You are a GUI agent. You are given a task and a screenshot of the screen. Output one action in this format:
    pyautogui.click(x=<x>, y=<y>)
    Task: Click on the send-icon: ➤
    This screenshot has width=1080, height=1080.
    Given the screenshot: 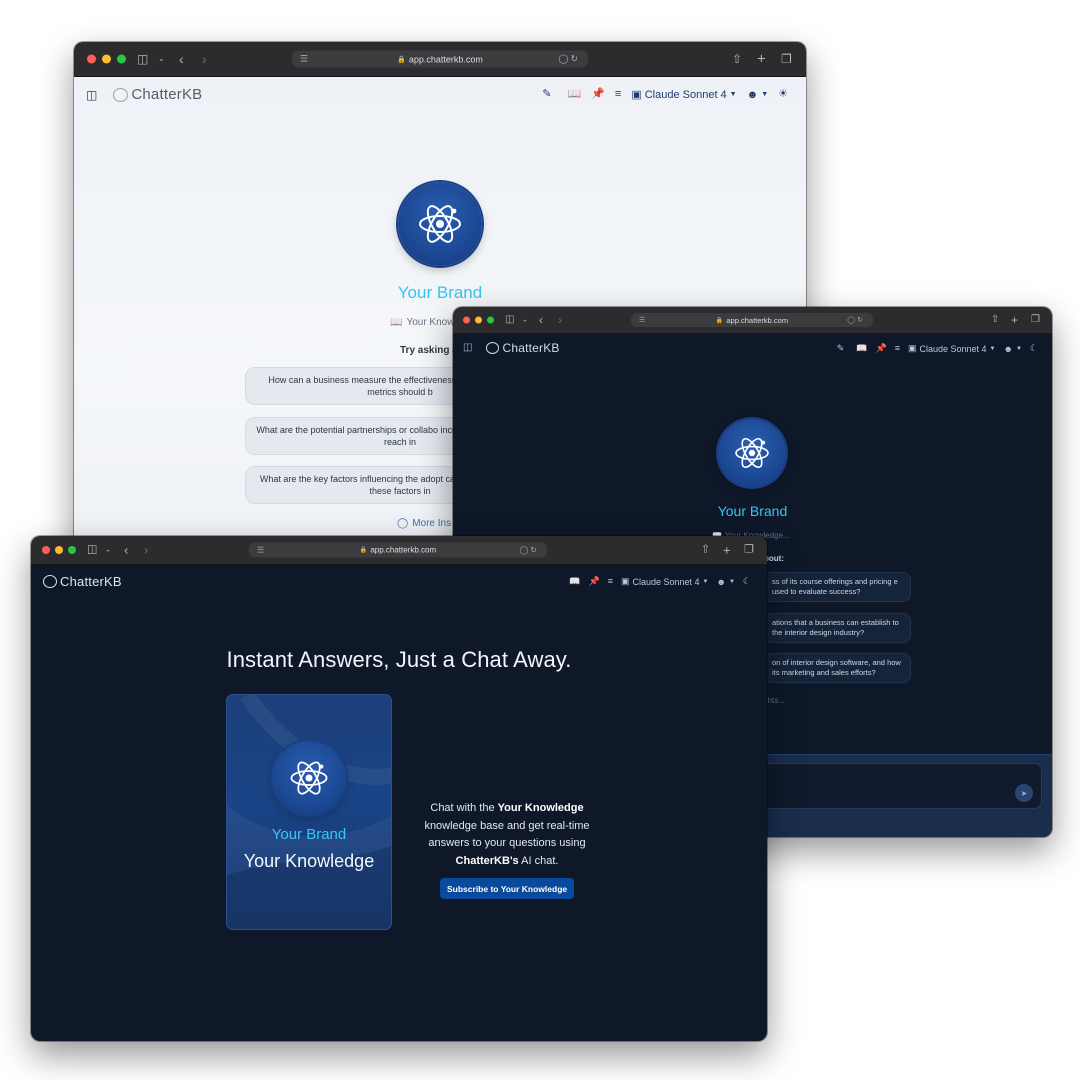 What is the action you would take?
    pyautogui.click(x=1024, y=793)
    